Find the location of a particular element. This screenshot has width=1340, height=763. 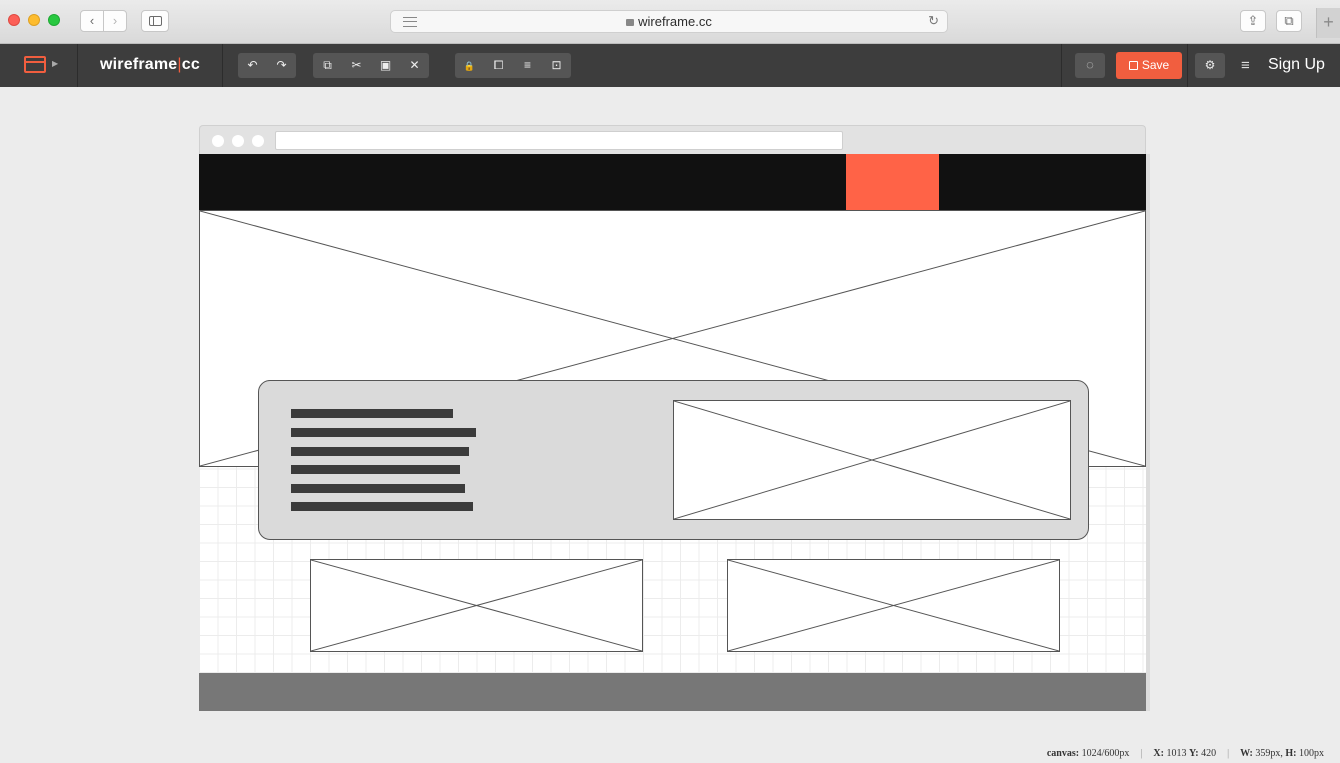

browser-window-icon is located at coordinates (35, 64).